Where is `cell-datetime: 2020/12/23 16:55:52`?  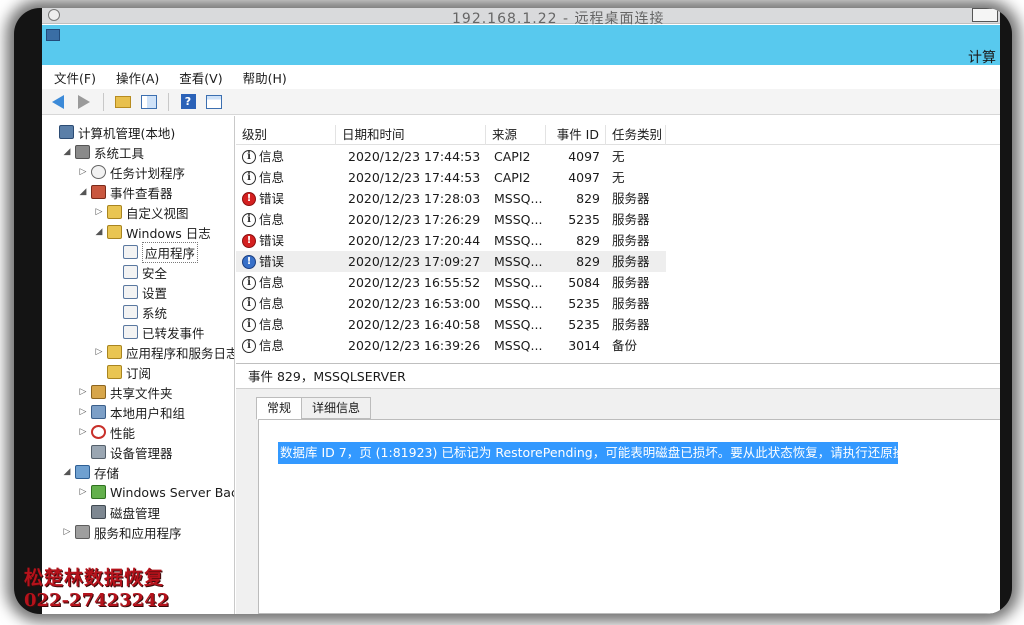 cell-datetime: 2020/12/23 16:55:52 is located at coordinates (414, 282).